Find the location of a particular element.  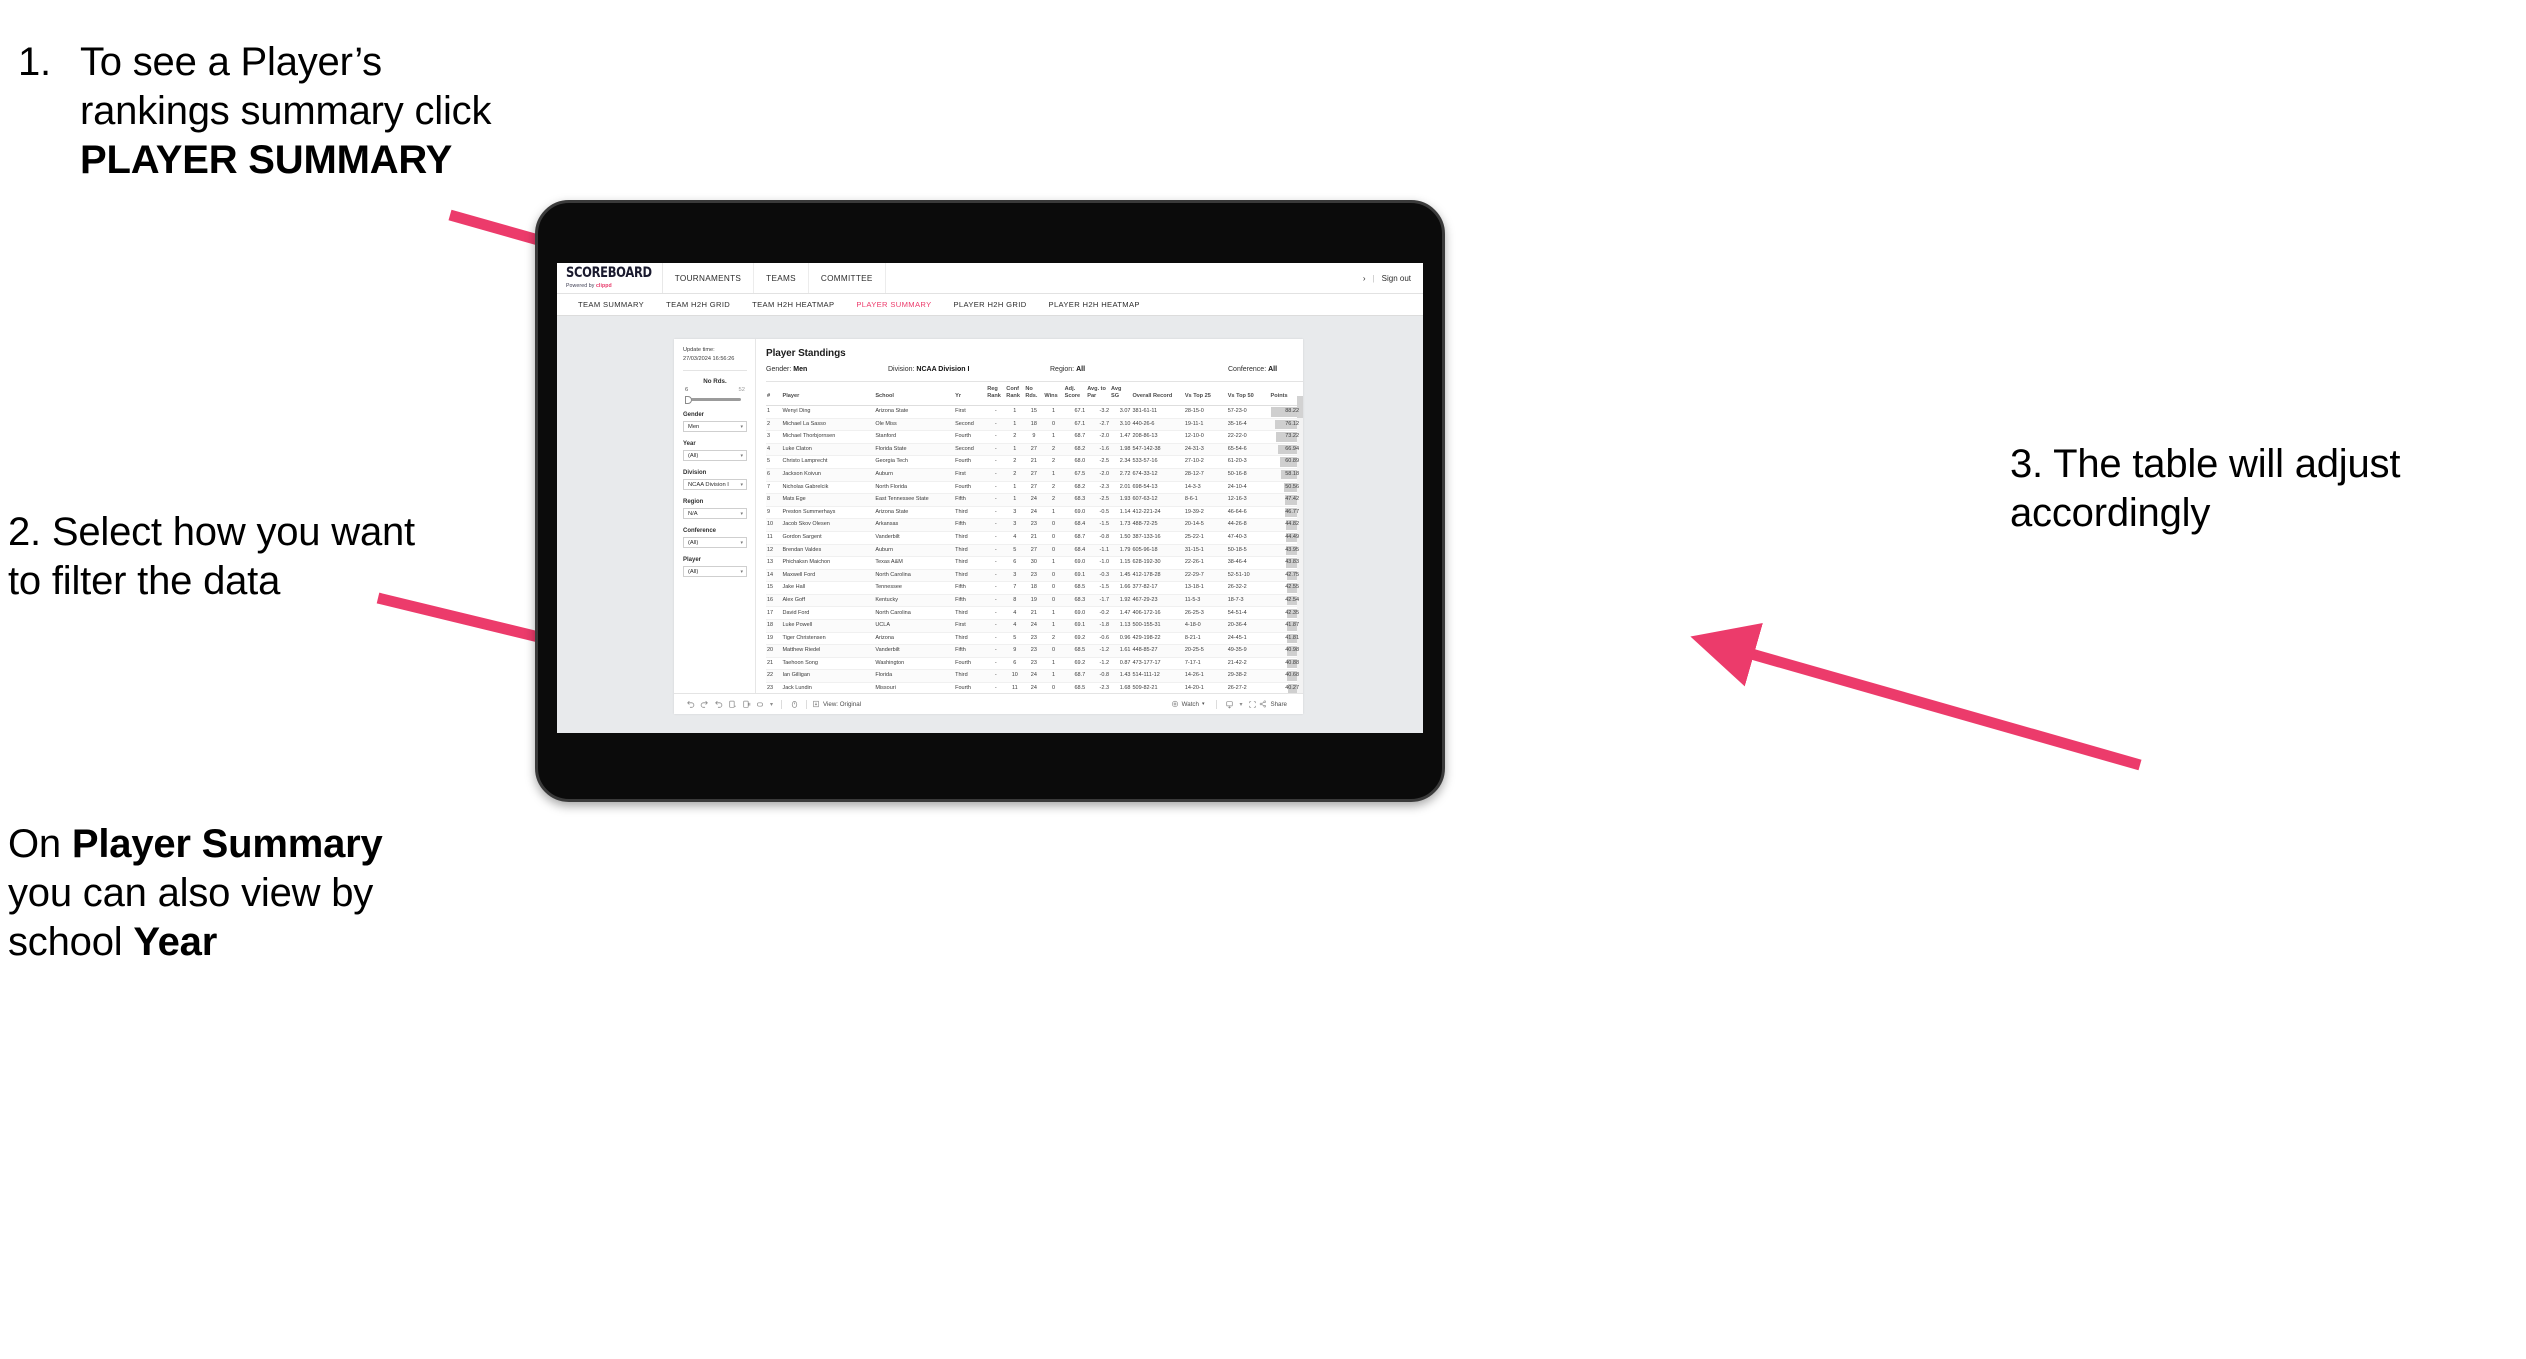

no-rounds-slider-track is located at coordinates (713, 399).